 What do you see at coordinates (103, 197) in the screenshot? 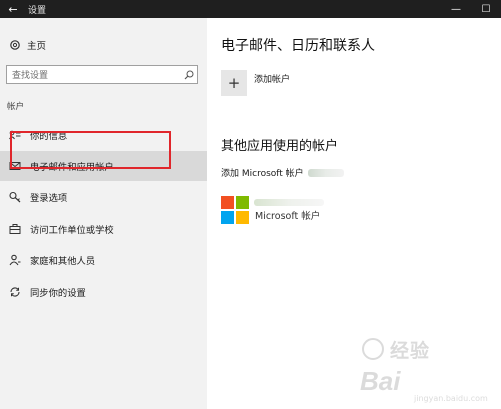
I see `sidebar-item-sign-in-options: 登录选项` at bounding box center [103, 197].